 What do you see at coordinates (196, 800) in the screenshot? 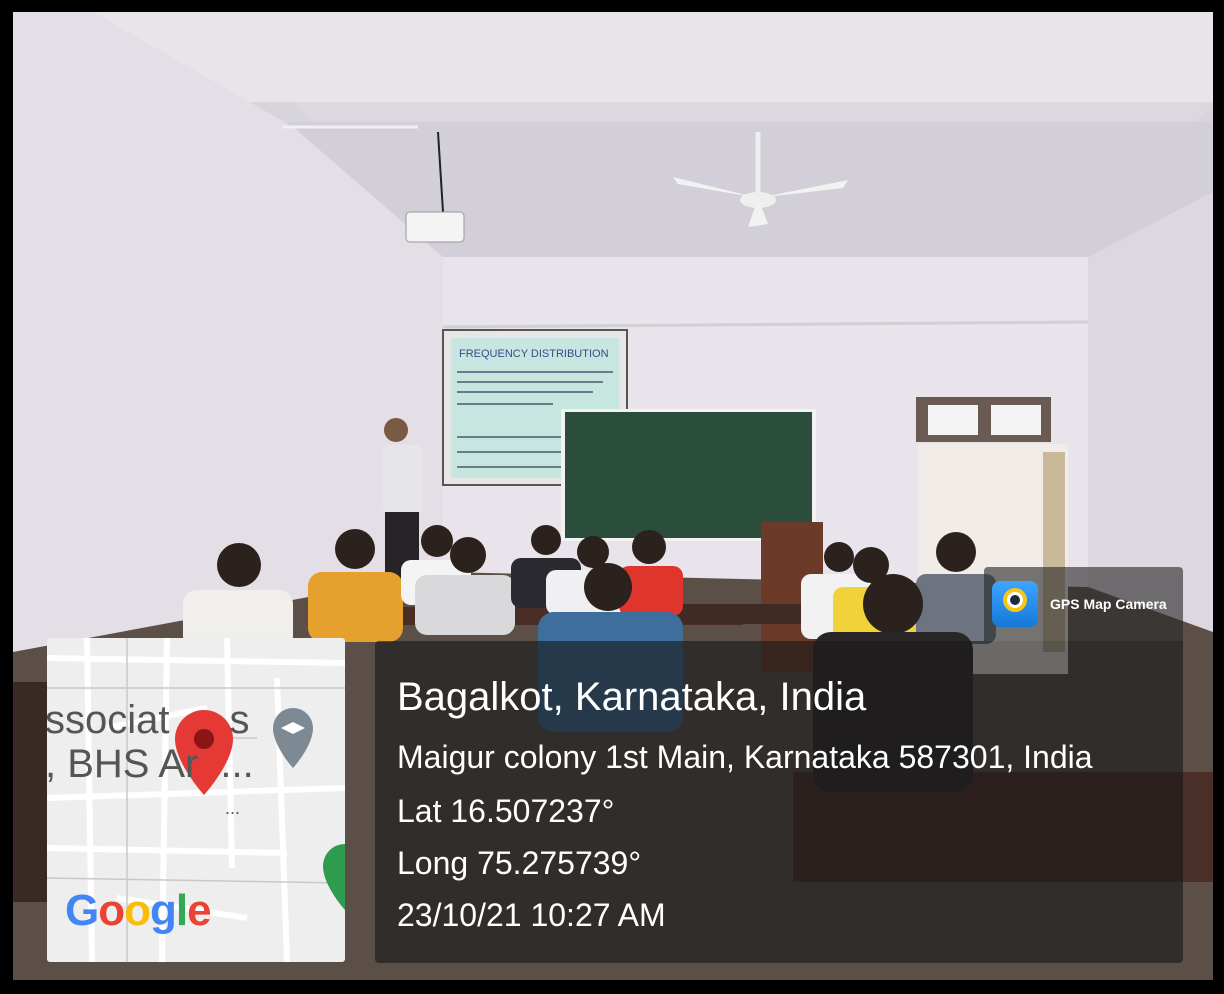
I see `map-thumbnail: ssociat s , BHS Ar... ... Google` at bounding box center [196, 800].